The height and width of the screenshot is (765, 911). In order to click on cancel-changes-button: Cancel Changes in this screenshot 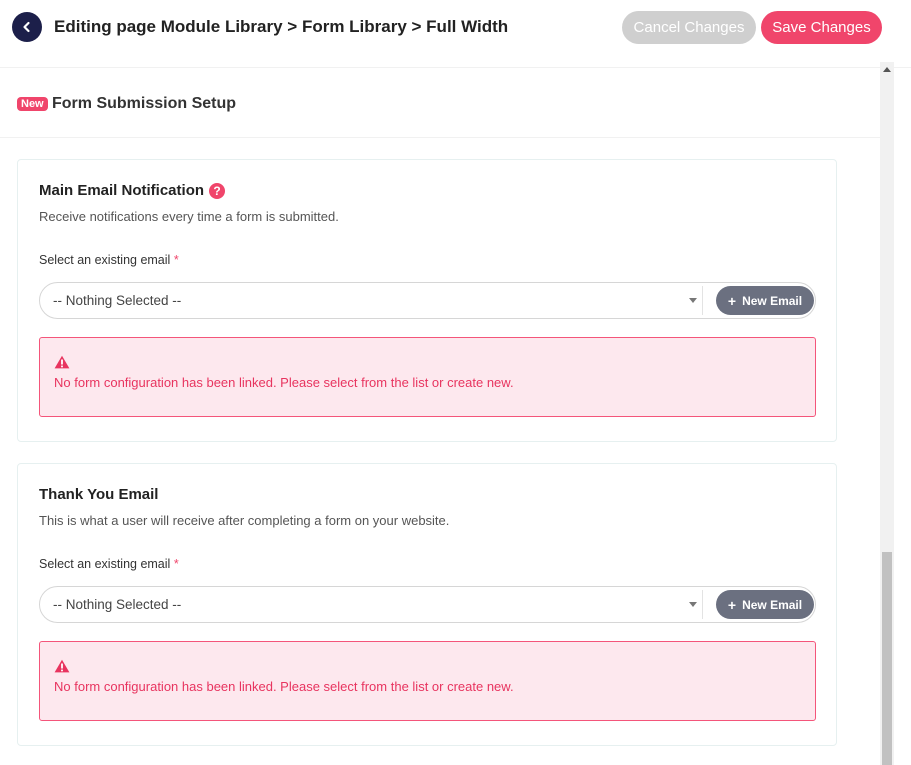, I will do `click(689, 27)`.